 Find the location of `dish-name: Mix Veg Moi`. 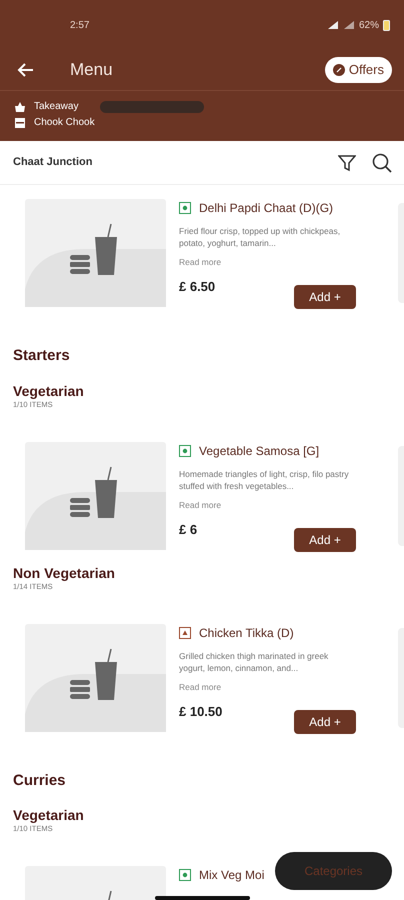

dish-name: Mix Veg Moi is located at coordinates (231, 875).